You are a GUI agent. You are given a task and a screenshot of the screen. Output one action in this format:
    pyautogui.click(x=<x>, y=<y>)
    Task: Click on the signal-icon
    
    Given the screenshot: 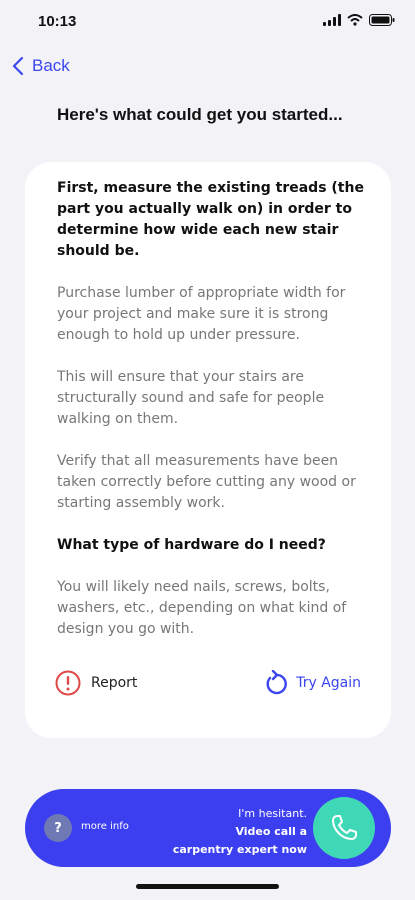 What is the action you would take?
    pyautogui.click(x=332, y=20)
    